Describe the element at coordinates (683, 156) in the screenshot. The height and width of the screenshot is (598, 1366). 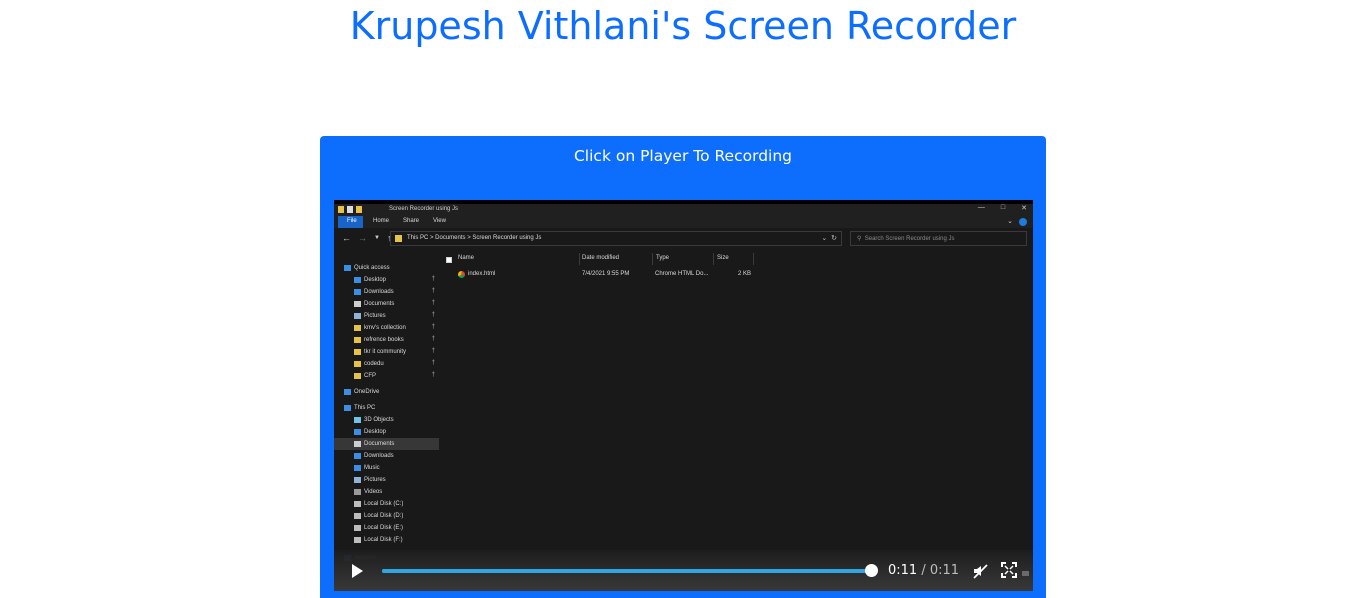
I see `recorder-caption: Click on Player To Recording` at that location.